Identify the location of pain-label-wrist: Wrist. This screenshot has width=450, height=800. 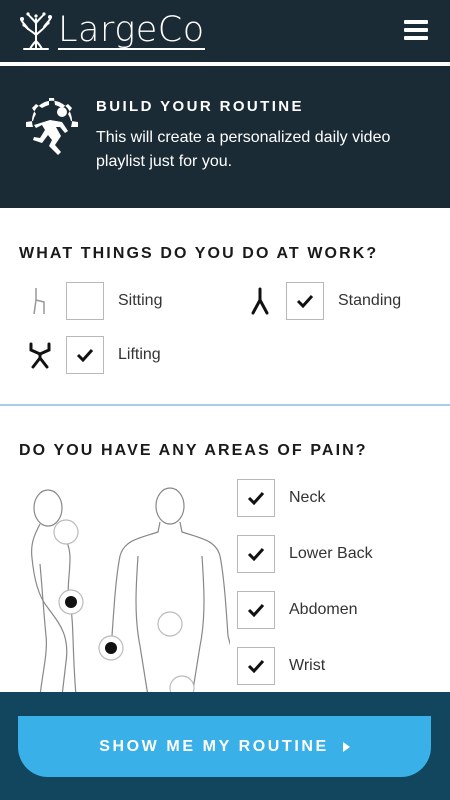
(307, 665).